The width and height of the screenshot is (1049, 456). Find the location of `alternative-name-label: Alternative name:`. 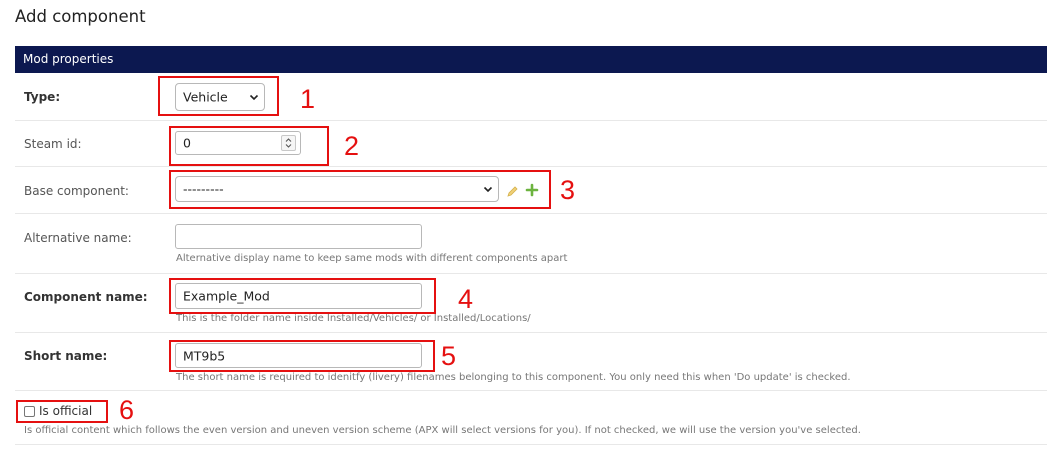

alternative-name-label: Alternative name: is located at coordinates (78, 238).